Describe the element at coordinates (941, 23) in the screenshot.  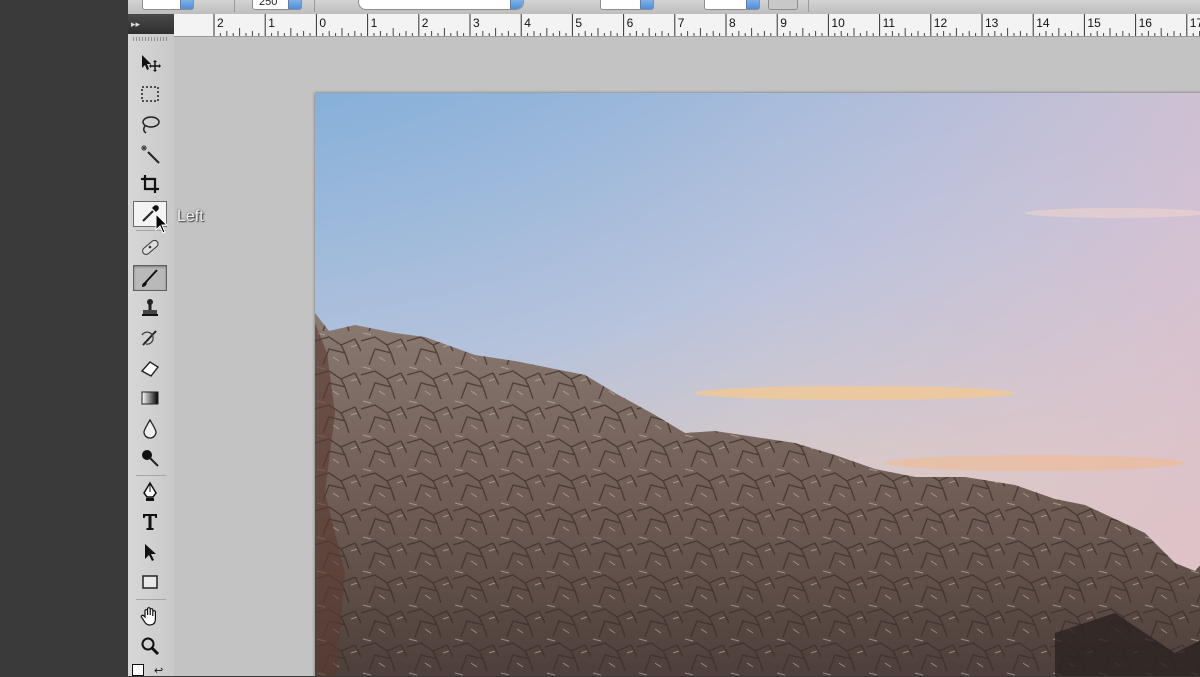
I see `ruler-label: 12` at that location.